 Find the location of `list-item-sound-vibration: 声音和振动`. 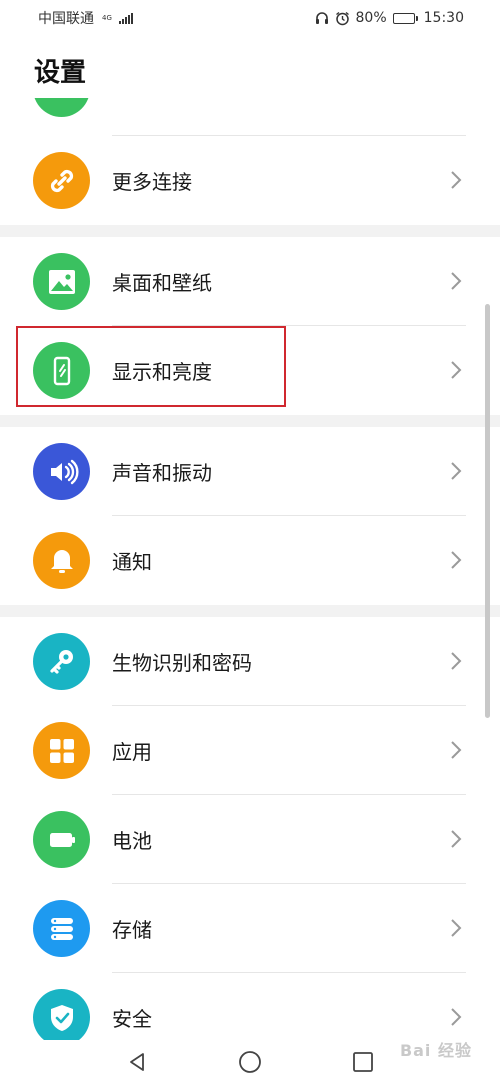

list-item-sound-vibration: 声音和振动 is located at coordinates (250, 471).